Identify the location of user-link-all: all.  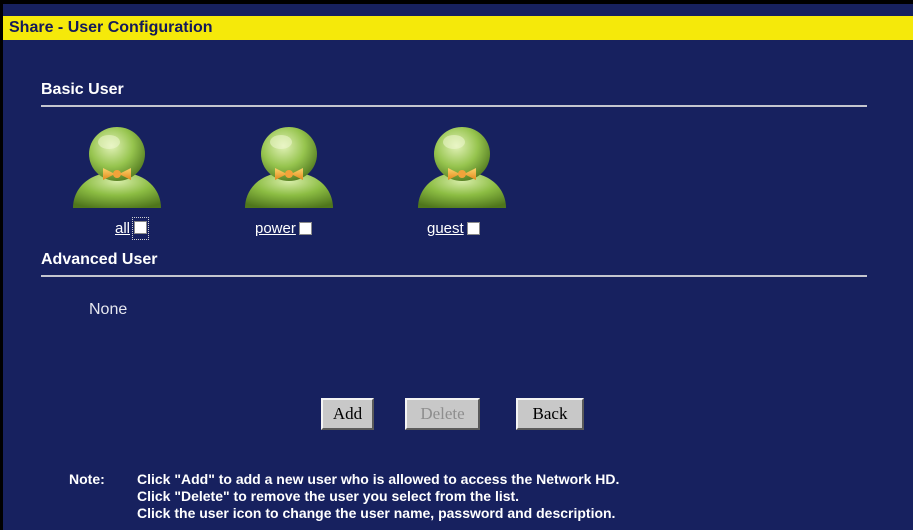
(122, 228).